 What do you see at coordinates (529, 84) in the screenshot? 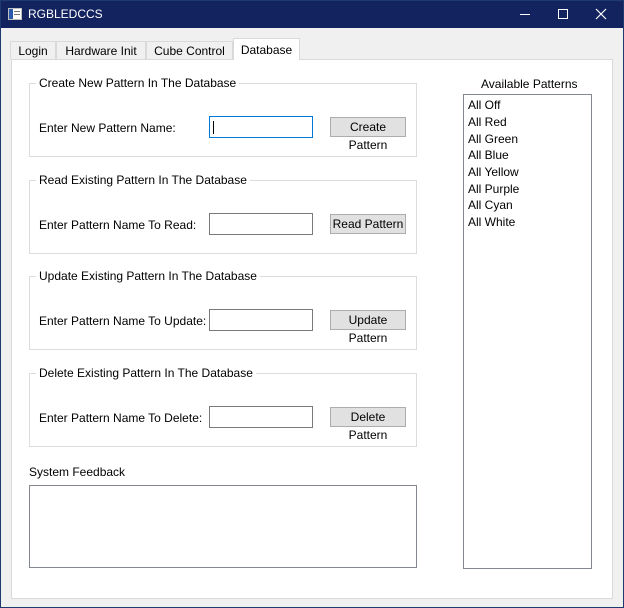
I see `available-patterns-label: Available Patterns` at bounding box center [529, 84].